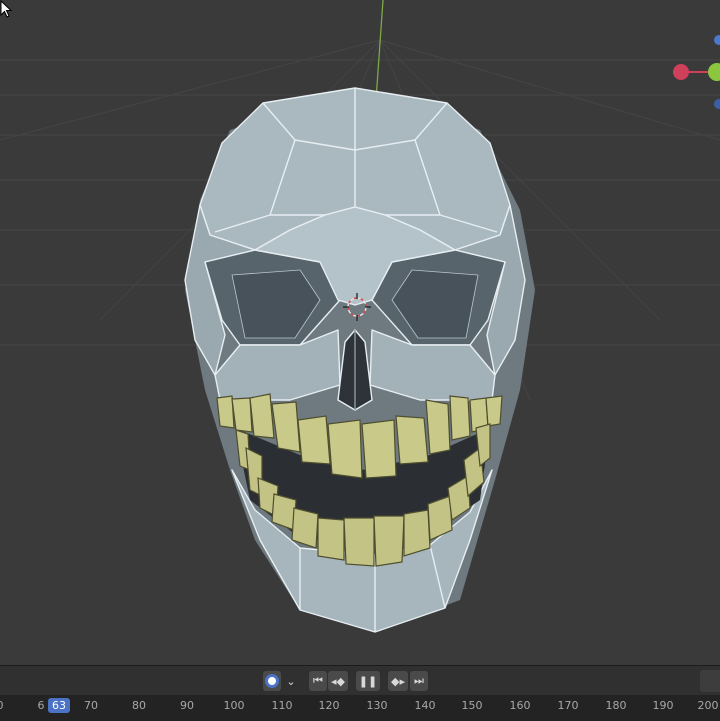  What do you see at coordinates (472, 705) in the screenshot?
I see `tick-label: 150` at bounding box center [472, 705].